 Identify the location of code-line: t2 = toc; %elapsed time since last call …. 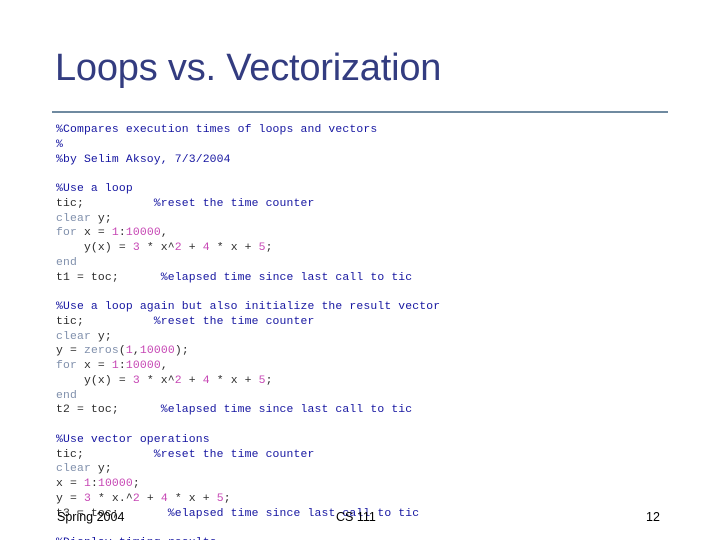
(371, 410).